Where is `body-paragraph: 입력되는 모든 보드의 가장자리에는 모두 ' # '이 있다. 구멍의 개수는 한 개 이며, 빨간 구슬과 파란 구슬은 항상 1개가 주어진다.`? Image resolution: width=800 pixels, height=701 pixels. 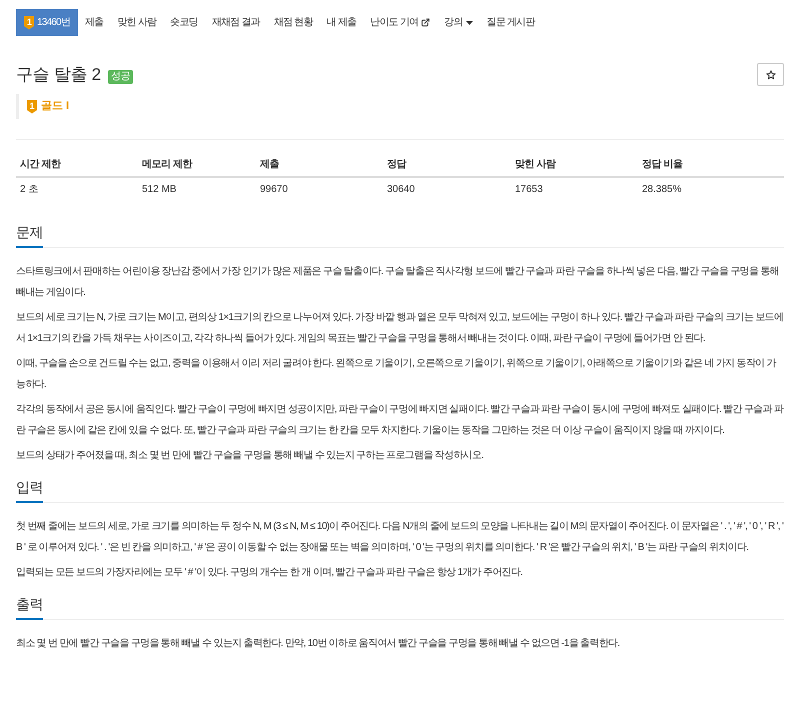
body-paragraph: 입력되는 모든 보드의 가장자리에는 모두 ' # '이 있다. 구멍의 개수는 한 개 이며, 빨간 구슬과 파란 구슬은 항상 1개가 주어진다. is located at coordinates (270, 573).